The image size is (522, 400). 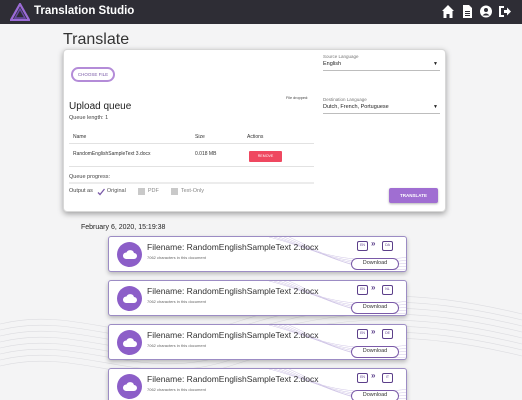 I want to click on choose-file-button: CHOOSE FILE, so click(x=93, y=74).